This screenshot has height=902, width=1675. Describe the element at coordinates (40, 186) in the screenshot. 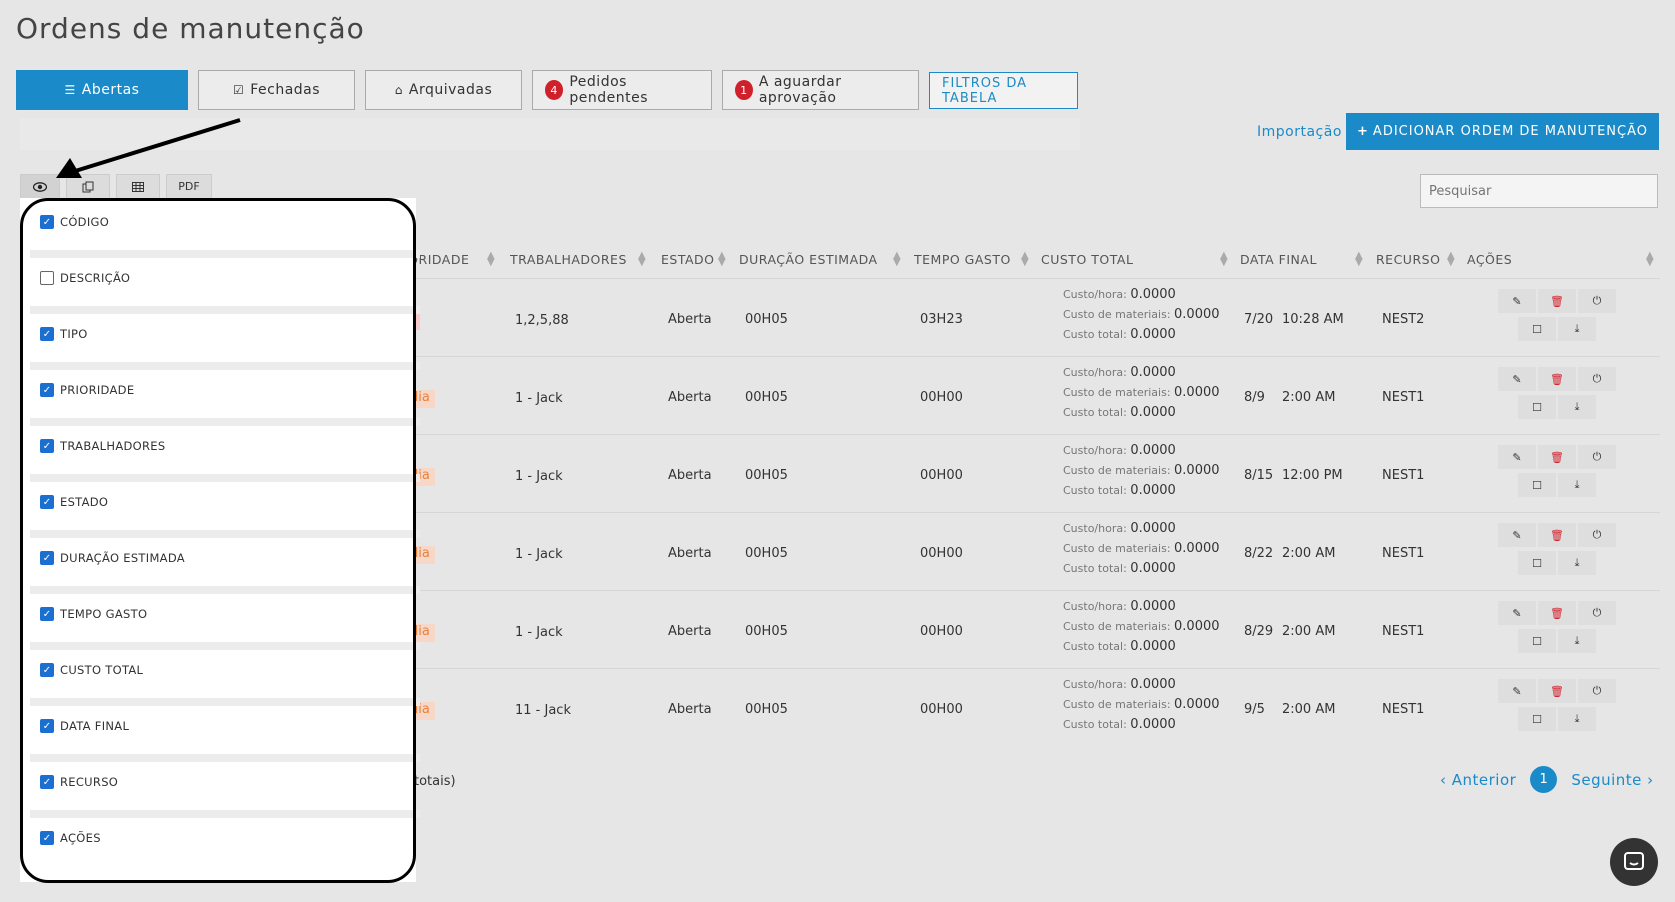

I see `eye-icon` at that location.